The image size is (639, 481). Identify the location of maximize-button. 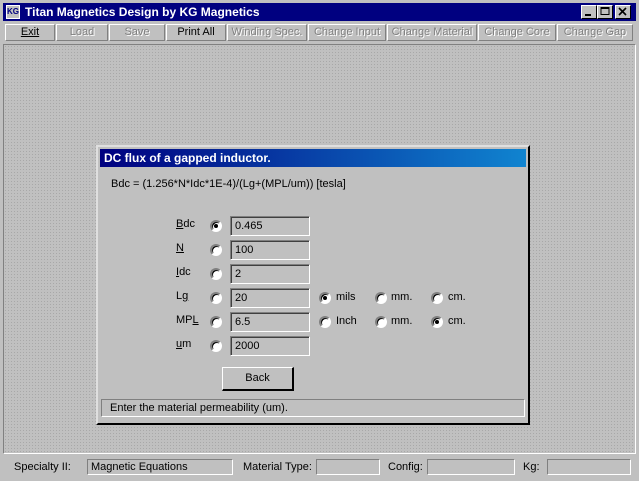
(605, 12).